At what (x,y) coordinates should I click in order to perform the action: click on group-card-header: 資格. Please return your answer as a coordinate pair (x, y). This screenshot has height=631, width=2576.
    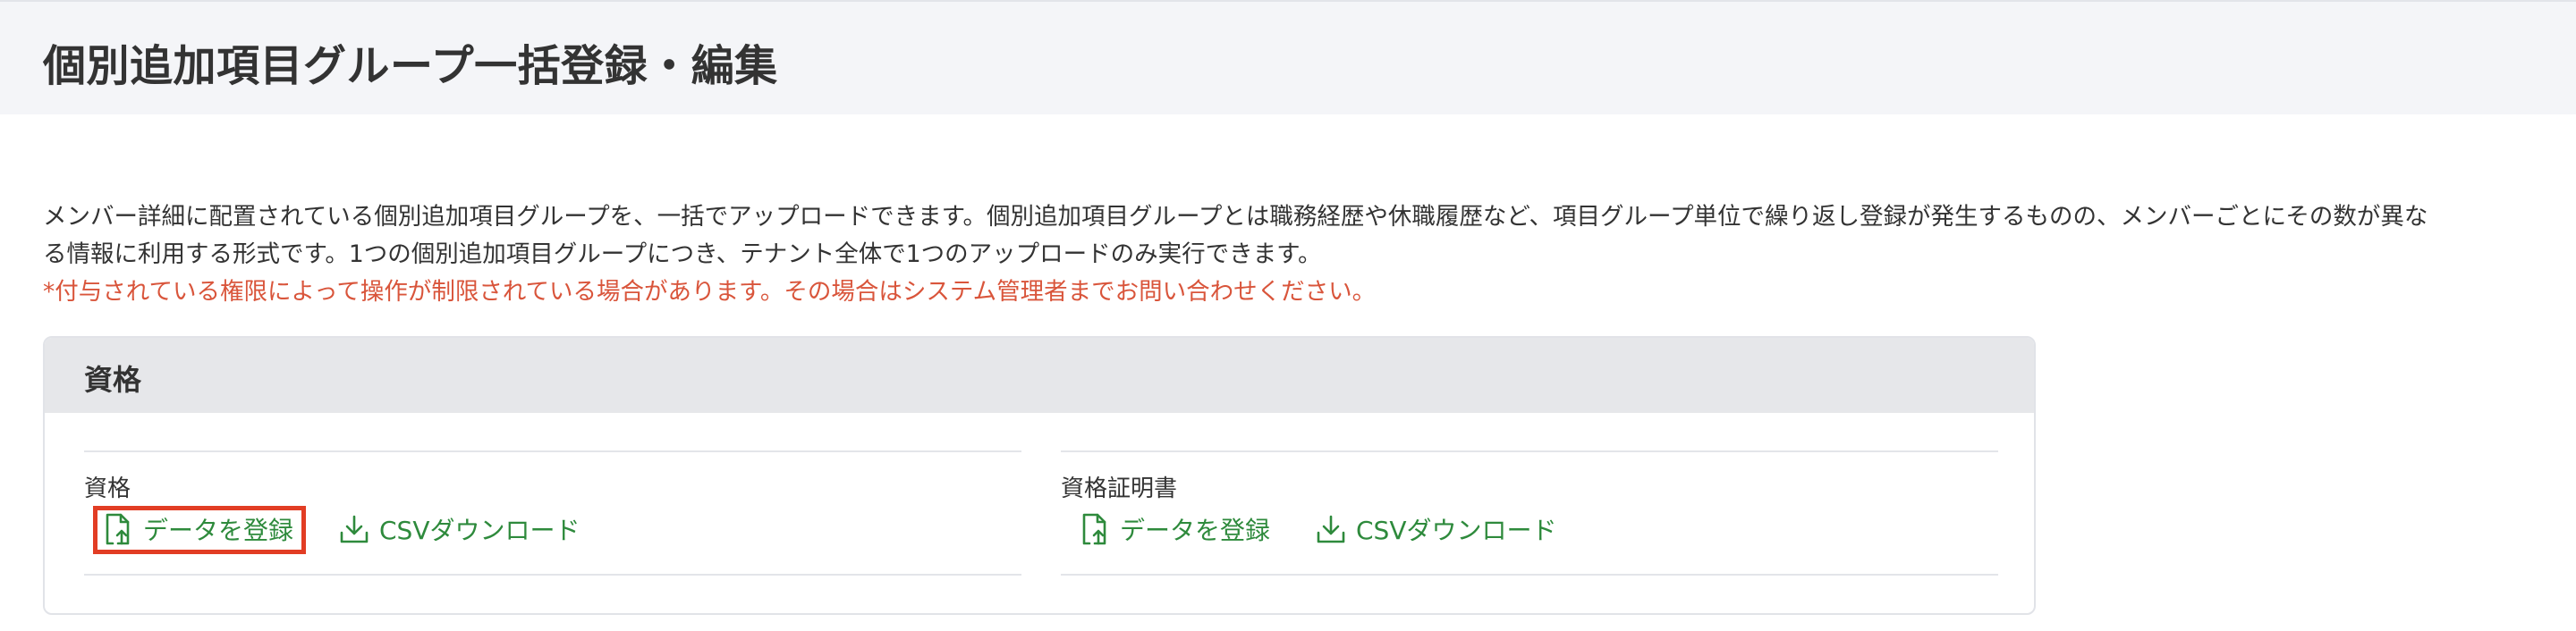
    Looking at the image, I should click on (1039, 375).